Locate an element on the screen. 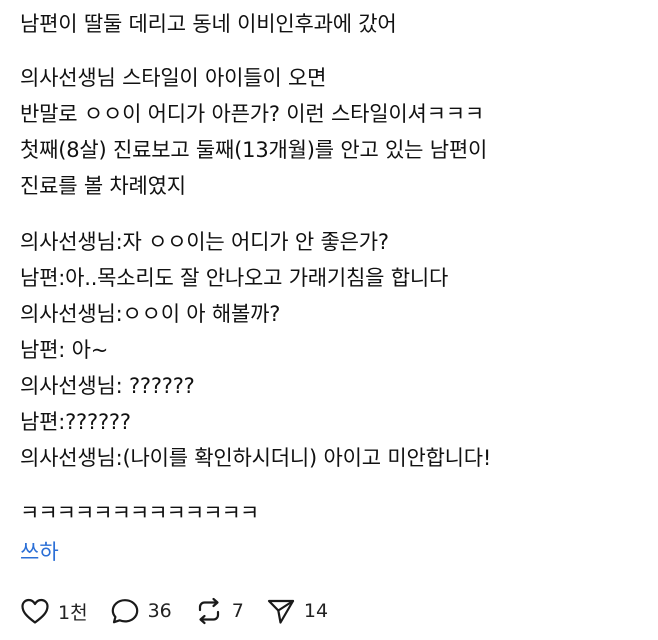 This screenshot has height=640, width=658. dialogue-line: 의사선생님:자 ㅇㅇ이는 어디가 안 좋은가? is located at coordinates (204, 242).